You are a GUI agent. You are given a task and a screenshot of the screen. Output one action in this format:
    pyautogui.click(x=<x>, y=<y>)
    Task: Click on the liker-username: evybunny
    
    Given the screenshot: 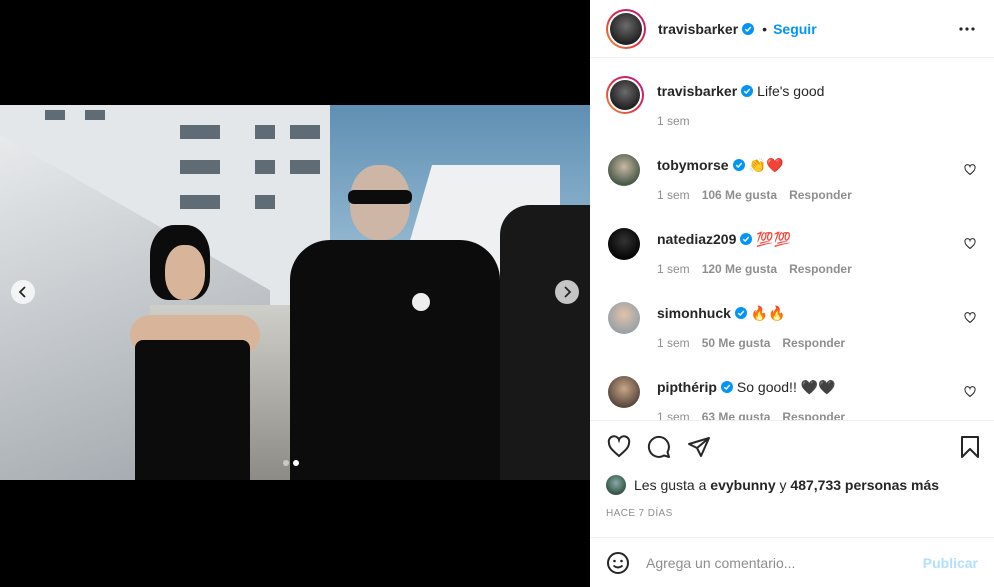 What is the action you would take?
    pyautogui.click(x=742, y=485)
    